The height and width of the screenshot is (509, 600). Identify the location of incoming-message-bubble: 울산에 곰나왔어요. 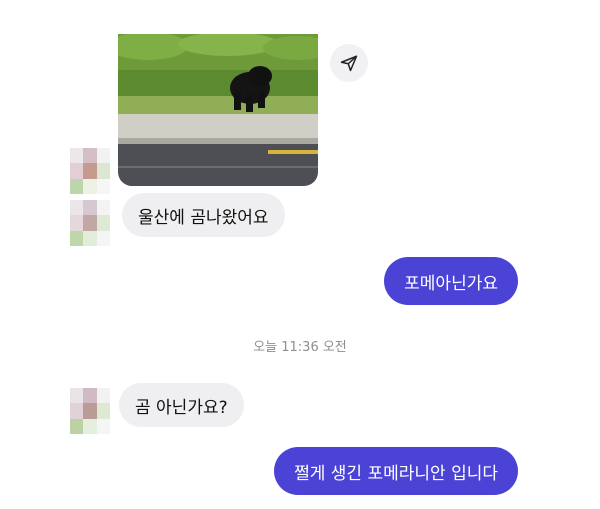
(203, 215).